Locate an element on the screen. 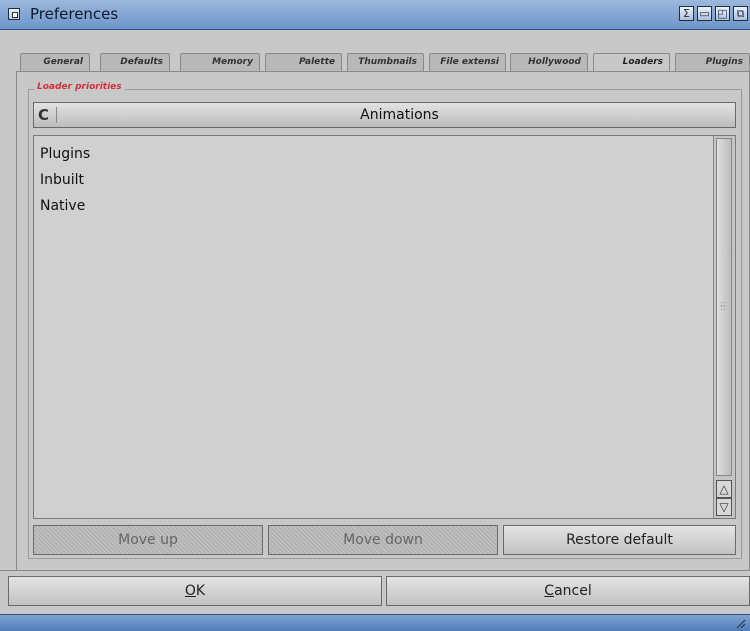 The image size is (750, 631). scroll-down-icon: ▽ is located at coordinates (724, 507).